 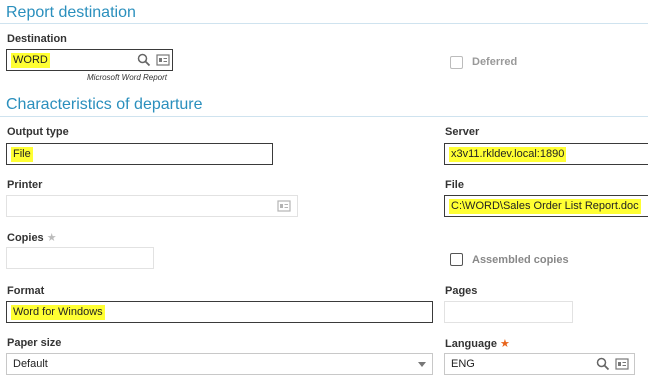 What do you see at coordinates (38, 132) in the screenshot?
I see `output-type-label: Output type` at bounding box center [38, 132].